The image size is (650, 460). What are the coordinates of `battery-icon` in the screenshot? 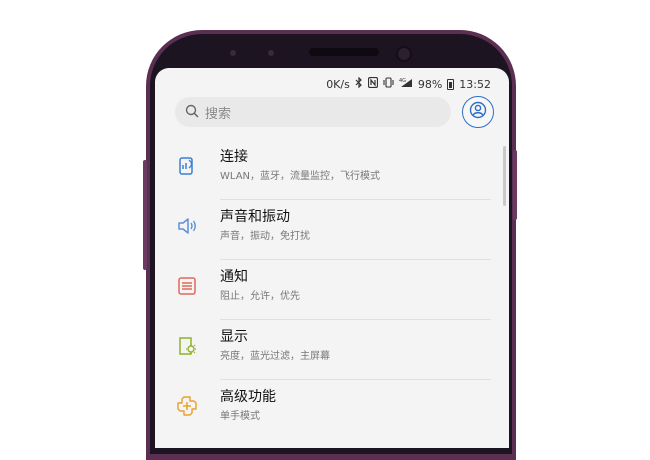 It's located at (451, 84).